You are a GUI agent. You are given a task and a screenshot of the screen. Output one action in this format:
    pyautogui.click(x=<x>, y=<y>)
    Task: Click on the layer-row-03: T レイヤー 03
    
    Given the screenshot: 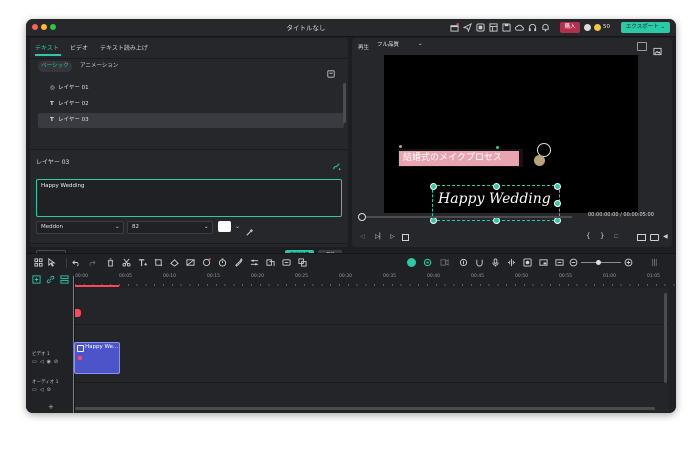 What is the action you would take?
    pyautogui.click(x=191, y=120)
    